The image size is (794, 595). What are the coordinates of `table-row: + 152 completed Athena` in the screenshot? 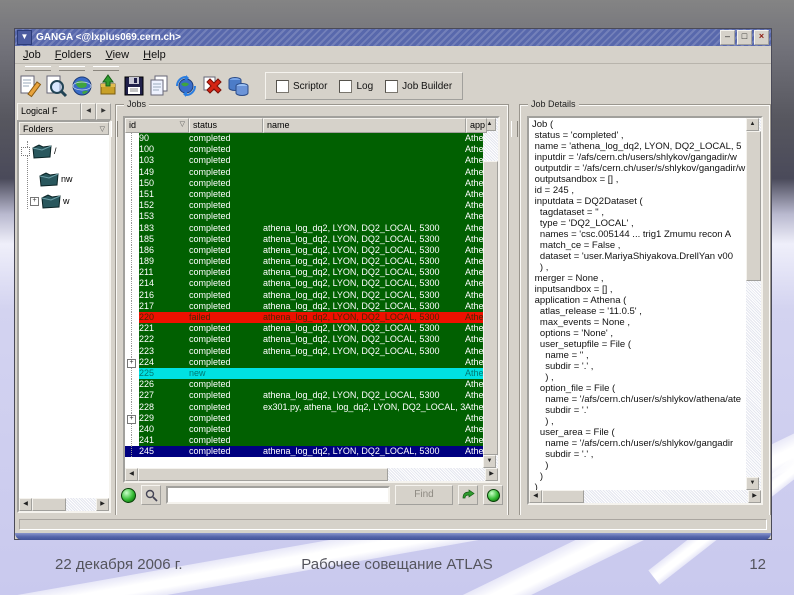 It's located at (304, 206).